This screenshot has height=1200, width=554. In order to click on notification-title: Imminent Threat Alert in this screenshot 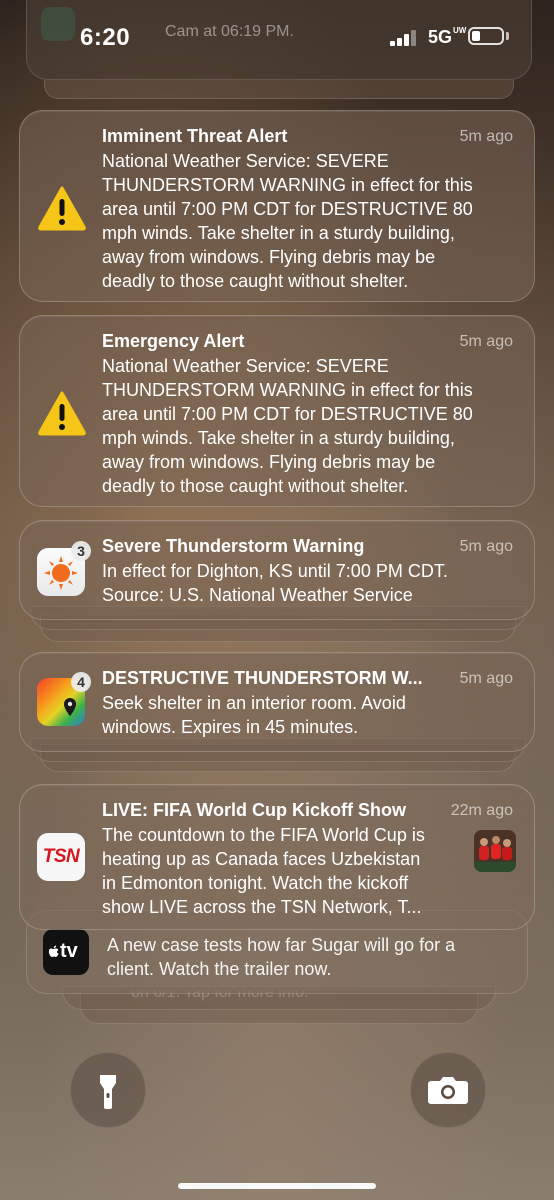, I will do `click(195, 136)`.